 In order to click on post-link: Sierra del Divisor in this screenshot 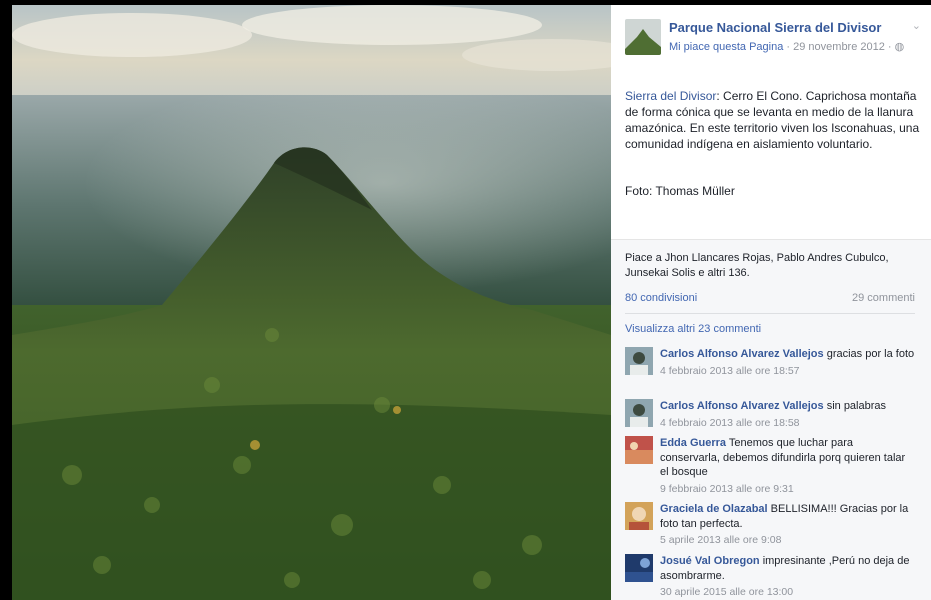, I will do `click(670, 96)`.